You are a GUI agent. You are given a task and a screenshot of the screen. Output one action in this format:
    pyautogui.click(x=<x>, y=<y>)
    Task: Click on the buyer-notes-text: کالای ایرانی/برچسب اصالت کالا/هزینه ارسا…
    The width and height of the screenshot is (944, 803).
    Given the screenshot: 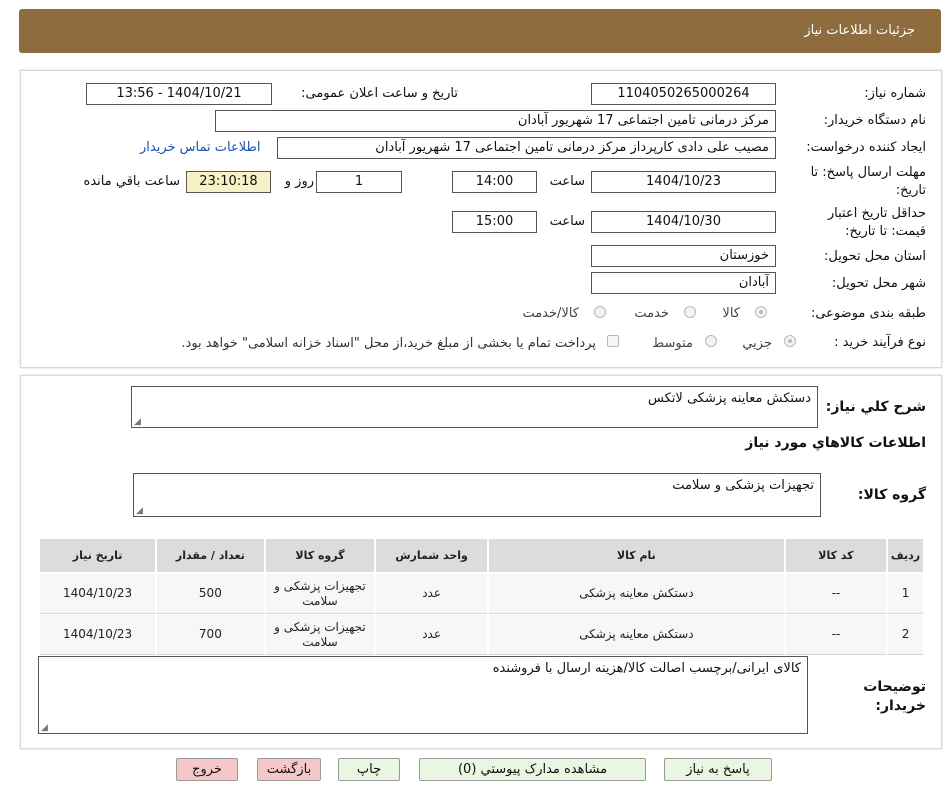 What is the action you would take?
    pyautogui.click(x=646, y=668)
    